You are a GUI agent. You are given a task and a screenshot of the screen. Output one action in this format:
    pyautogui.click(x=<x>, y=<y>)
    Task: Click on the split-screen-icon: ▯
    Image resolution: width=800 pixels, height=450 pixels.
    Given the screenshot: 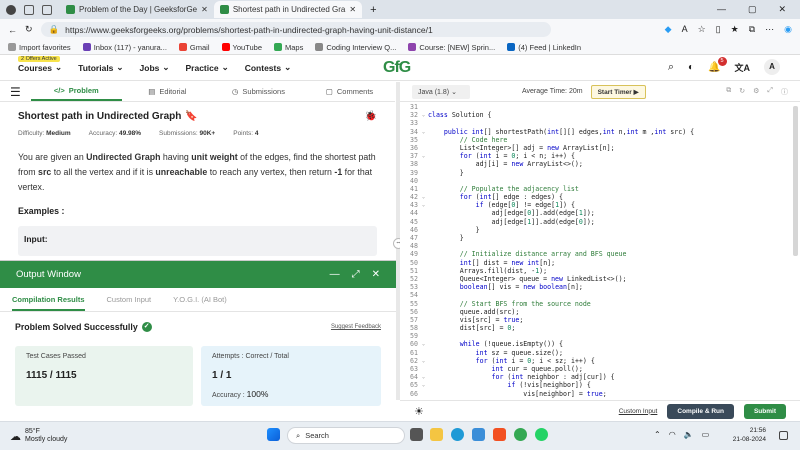 What is the action you would take?
    pyautogui.click(x=718, y=29)
    